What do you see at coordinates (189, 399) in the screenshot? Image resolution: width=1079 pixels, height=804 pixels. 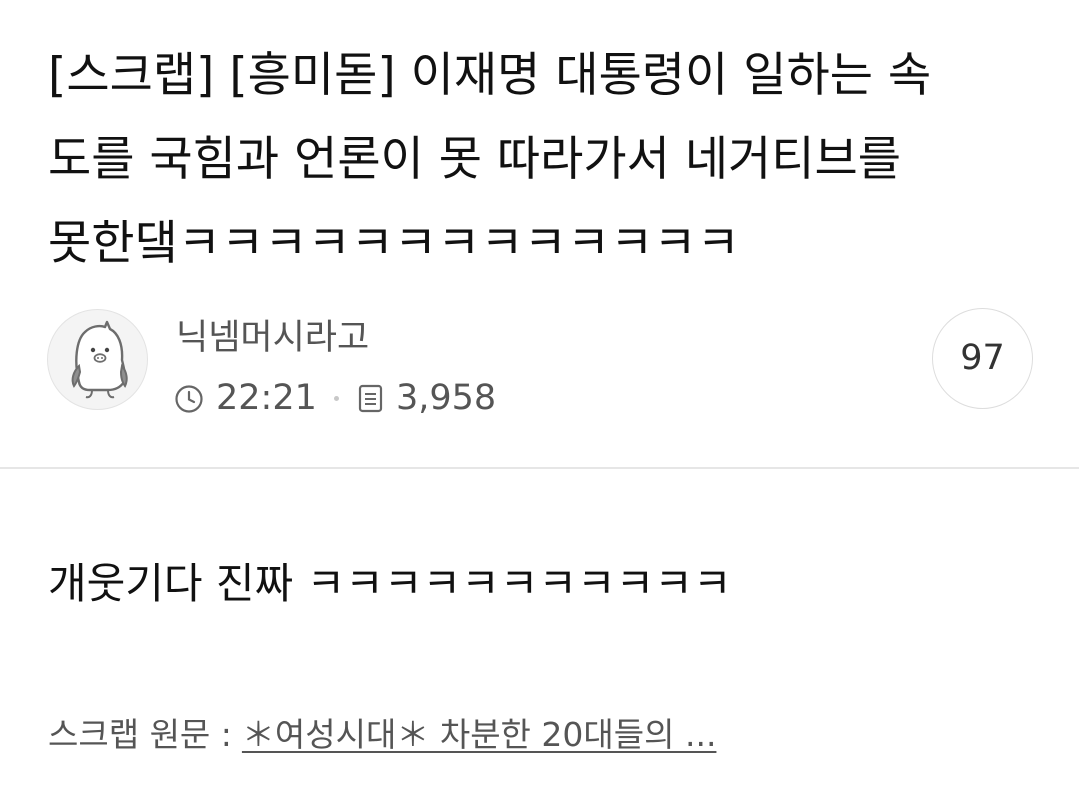 I see `clock-icon` at bounding box center [189, 399].